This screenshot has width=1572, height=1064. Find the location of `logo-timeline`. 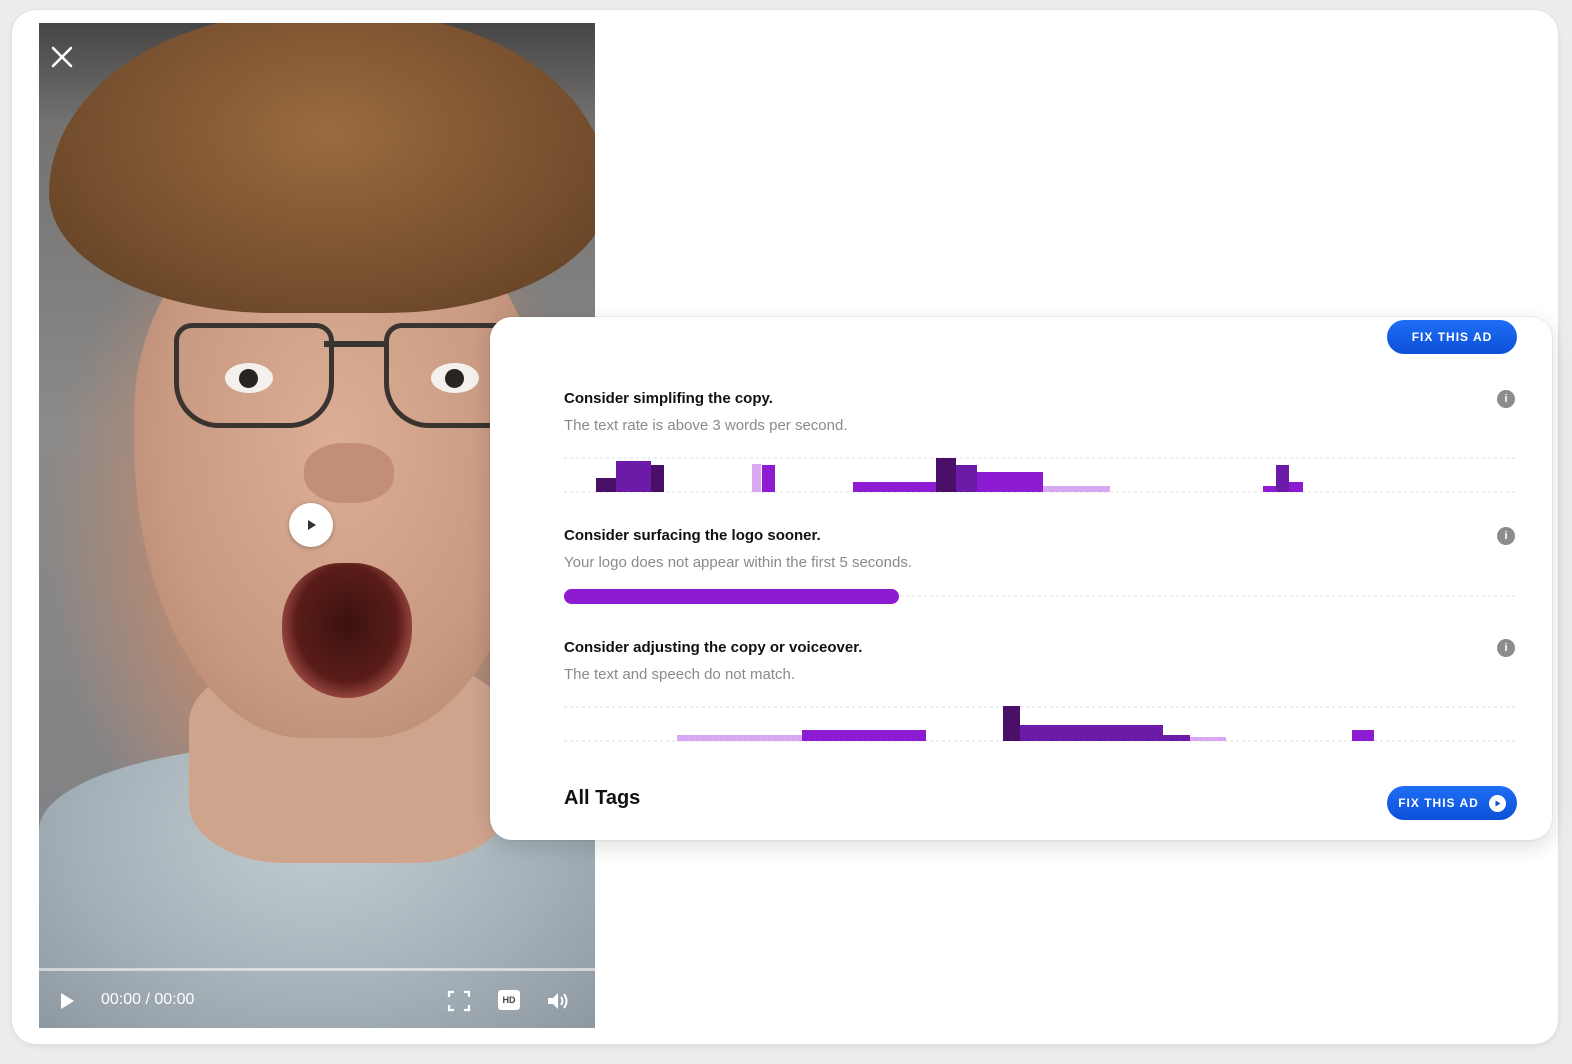

logo-timeline is located at coordinates (1040, 596).